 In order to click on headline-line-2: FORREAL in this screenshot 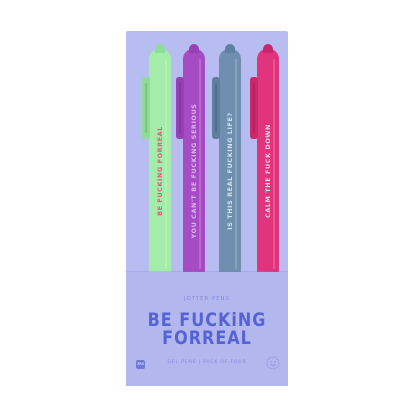, I will do `click(207, 337)`.